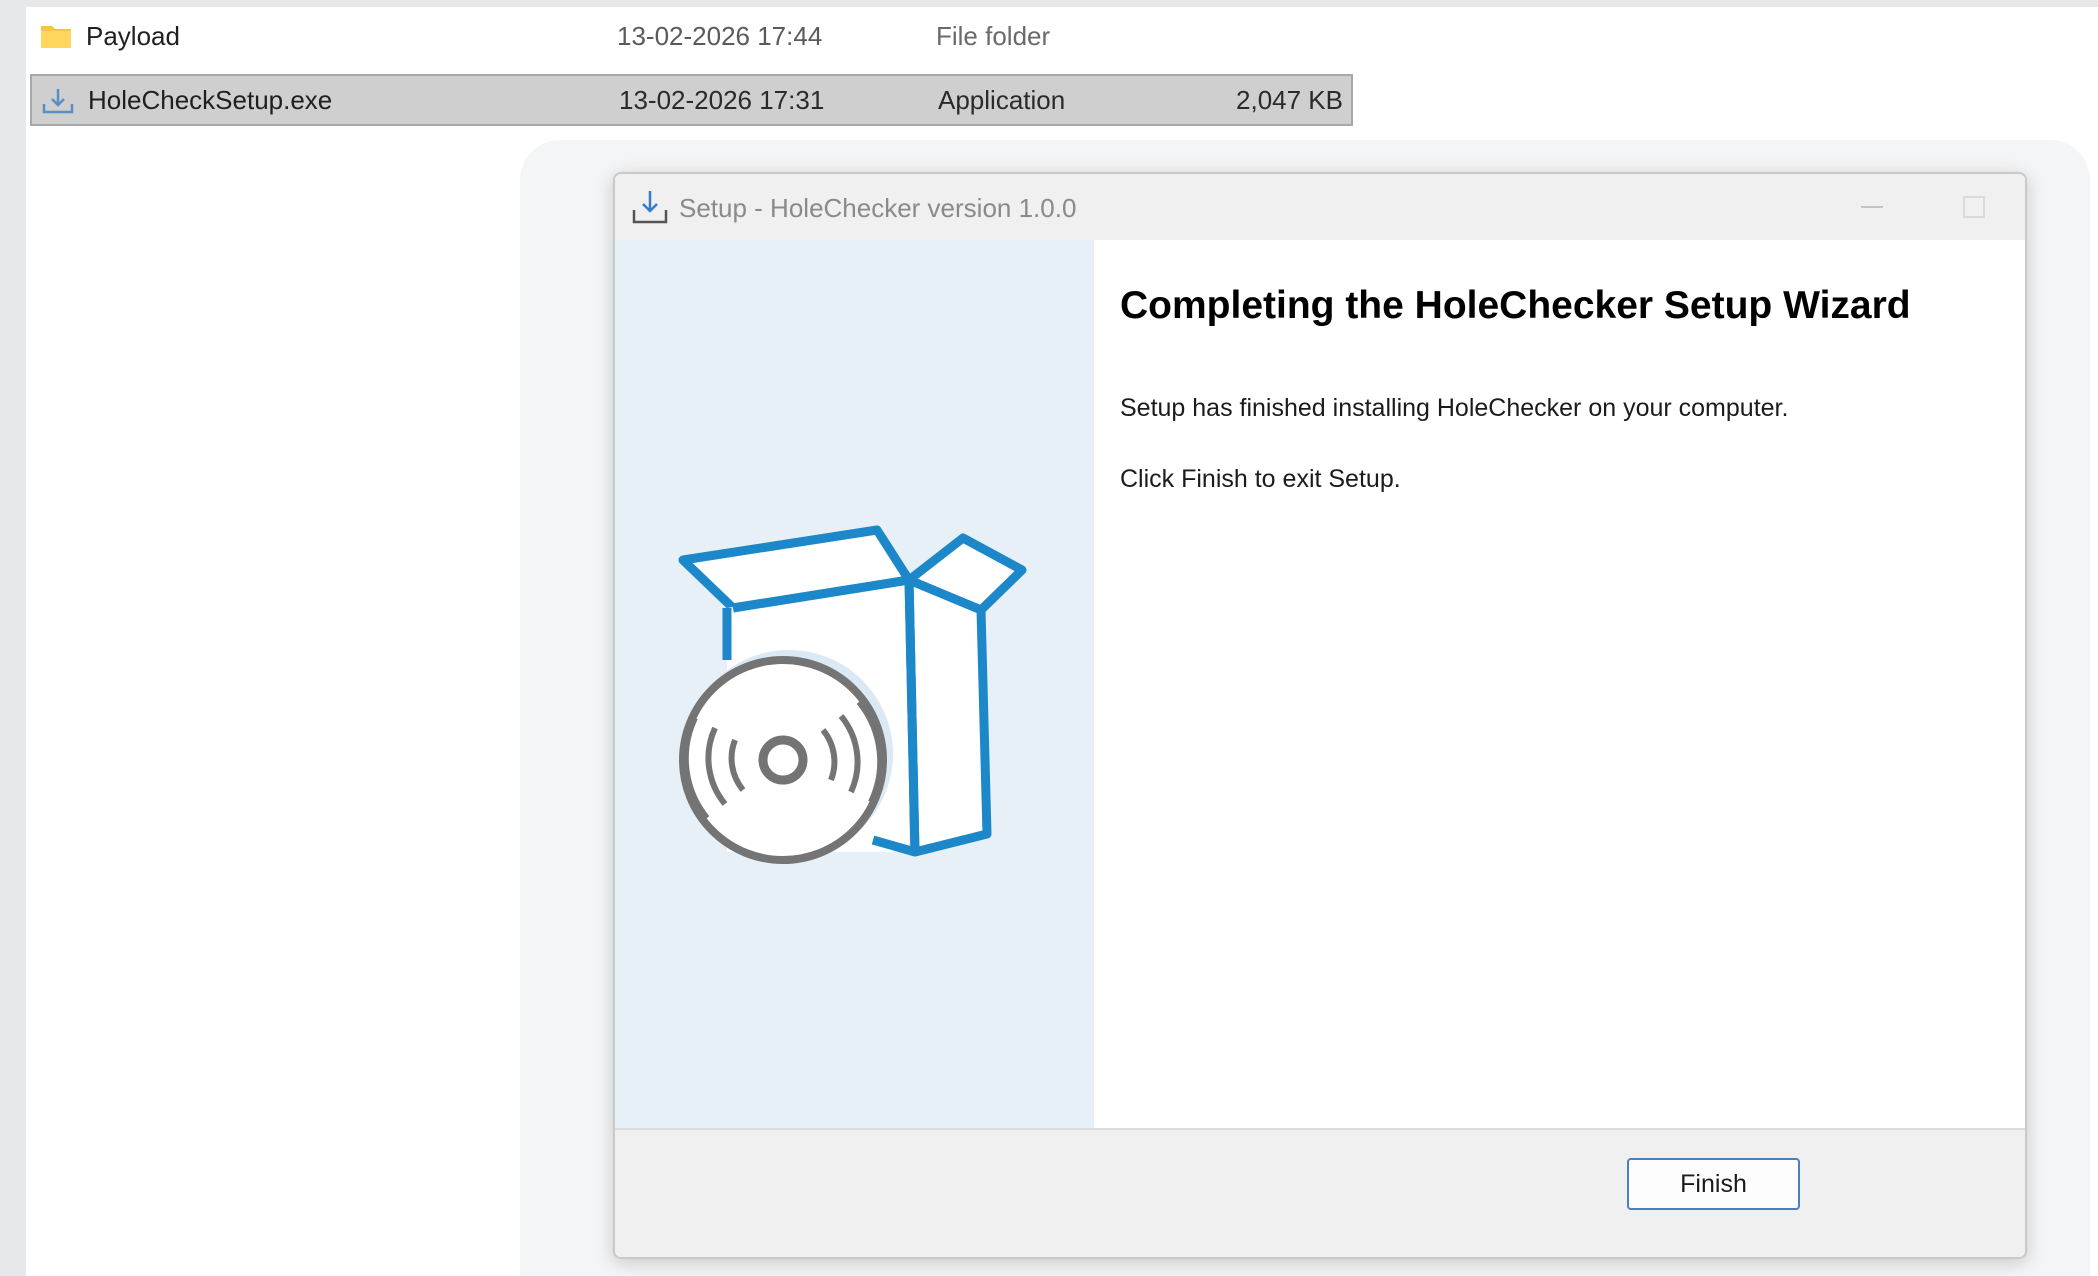  I want to click on finish-instruction: Click Finish to exit Setup., so click(1260, 479).